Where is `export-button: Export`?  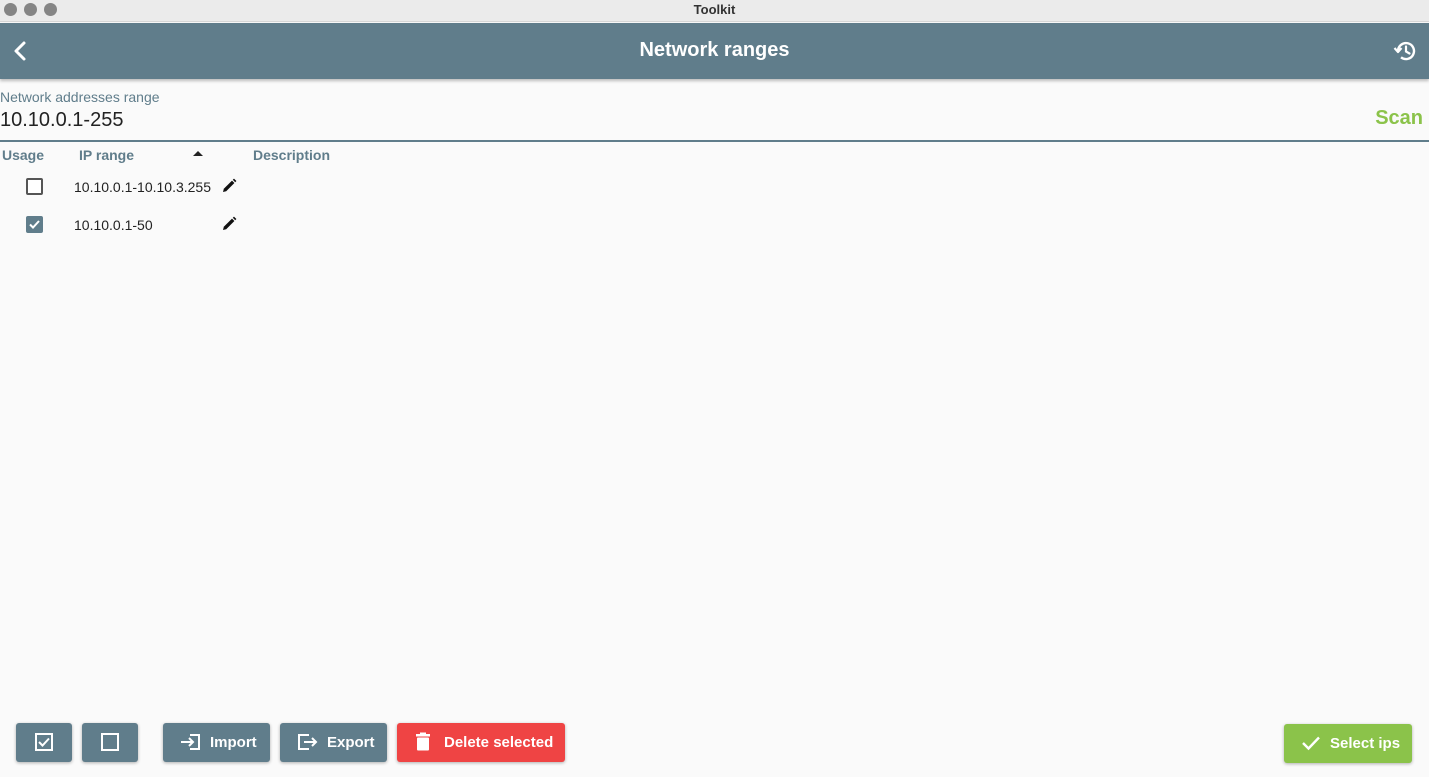 export-button: Export is located at coordinates (333, 742).